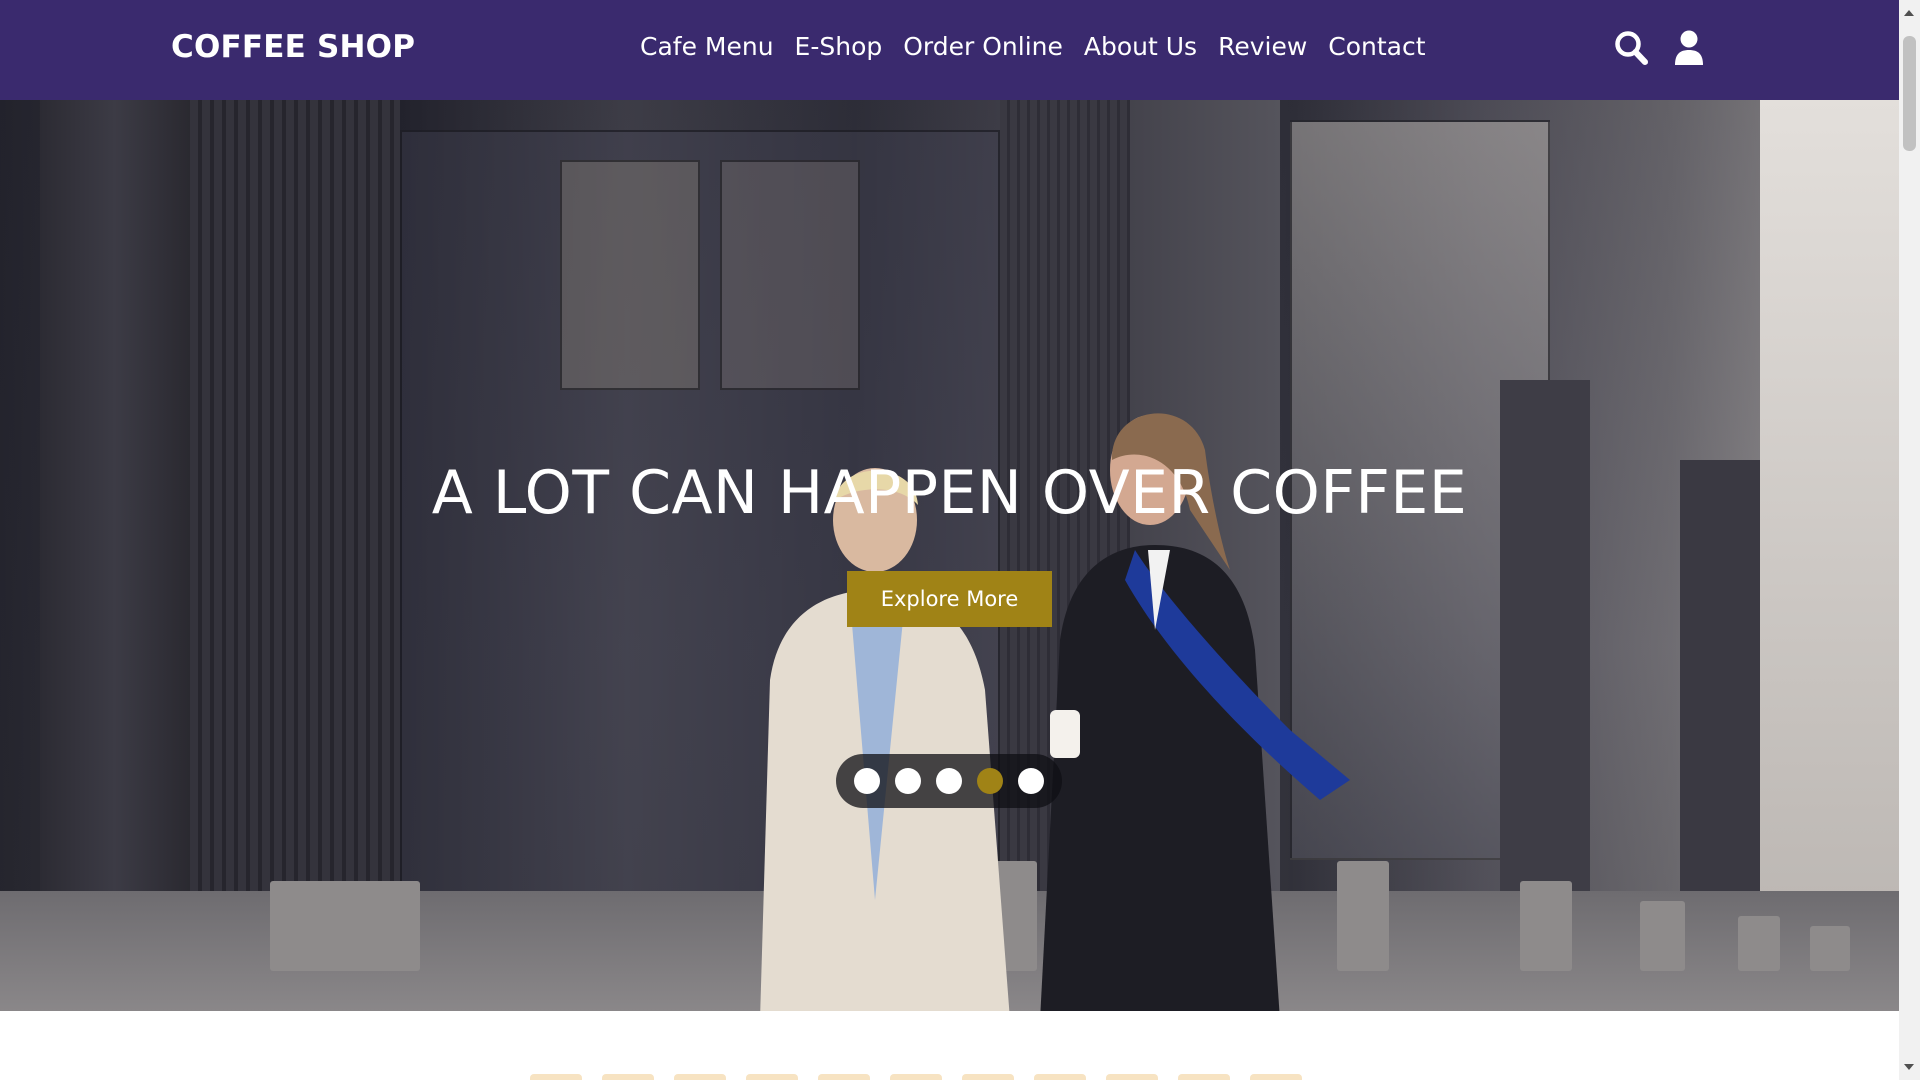  Describe the element at coordinates (949, 599) in the screenshot. I see `explore-more-button: Explore More` at that location.